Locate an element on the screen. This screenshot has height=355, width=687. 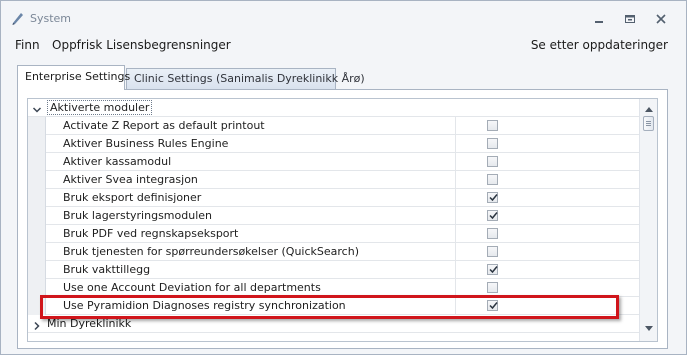
property-name: Bruk vakttillegg is located at coordinates (251, 270).